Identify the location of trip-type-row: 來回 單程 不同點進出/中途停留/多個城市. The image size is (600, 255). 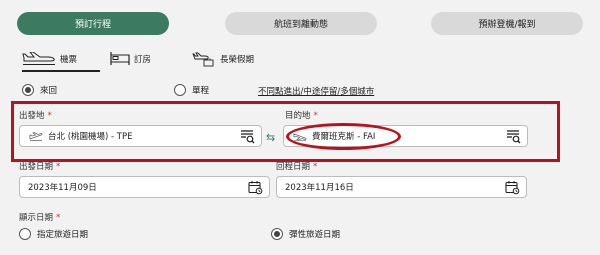
(302, 91).